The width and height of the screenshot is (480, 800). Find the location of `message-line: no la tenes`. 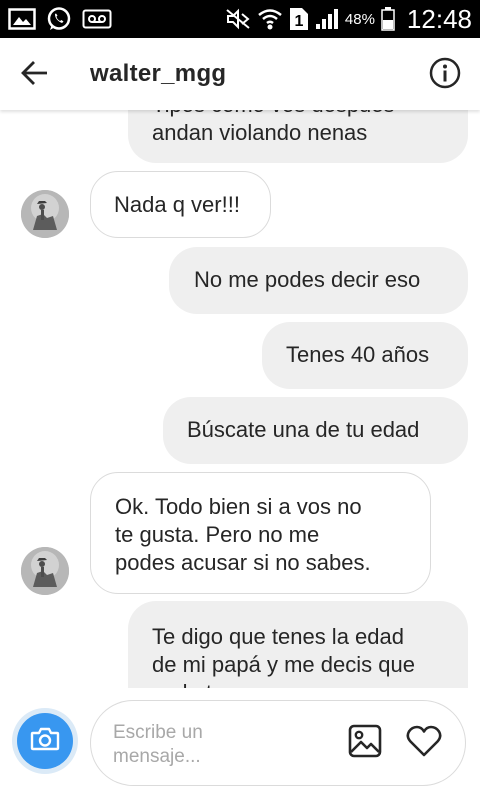

message-line: no la tenes is located at coordinates (206, 683).